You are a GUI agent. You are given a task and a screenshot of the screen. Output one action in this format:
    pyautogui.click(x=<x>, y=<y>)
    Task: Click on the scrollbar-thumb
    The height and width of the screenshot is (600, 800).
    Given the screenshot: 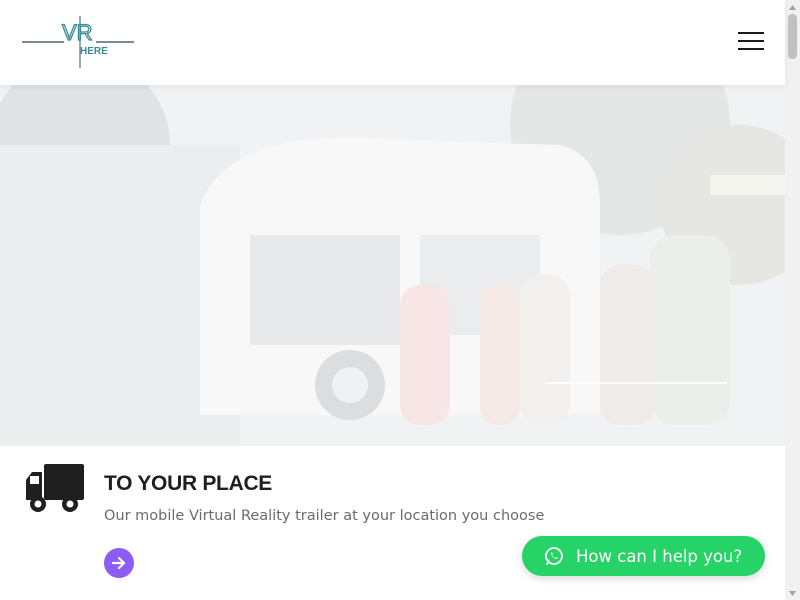 What is the action you would take?
    pyautogui.click(x=792, y=36)
    